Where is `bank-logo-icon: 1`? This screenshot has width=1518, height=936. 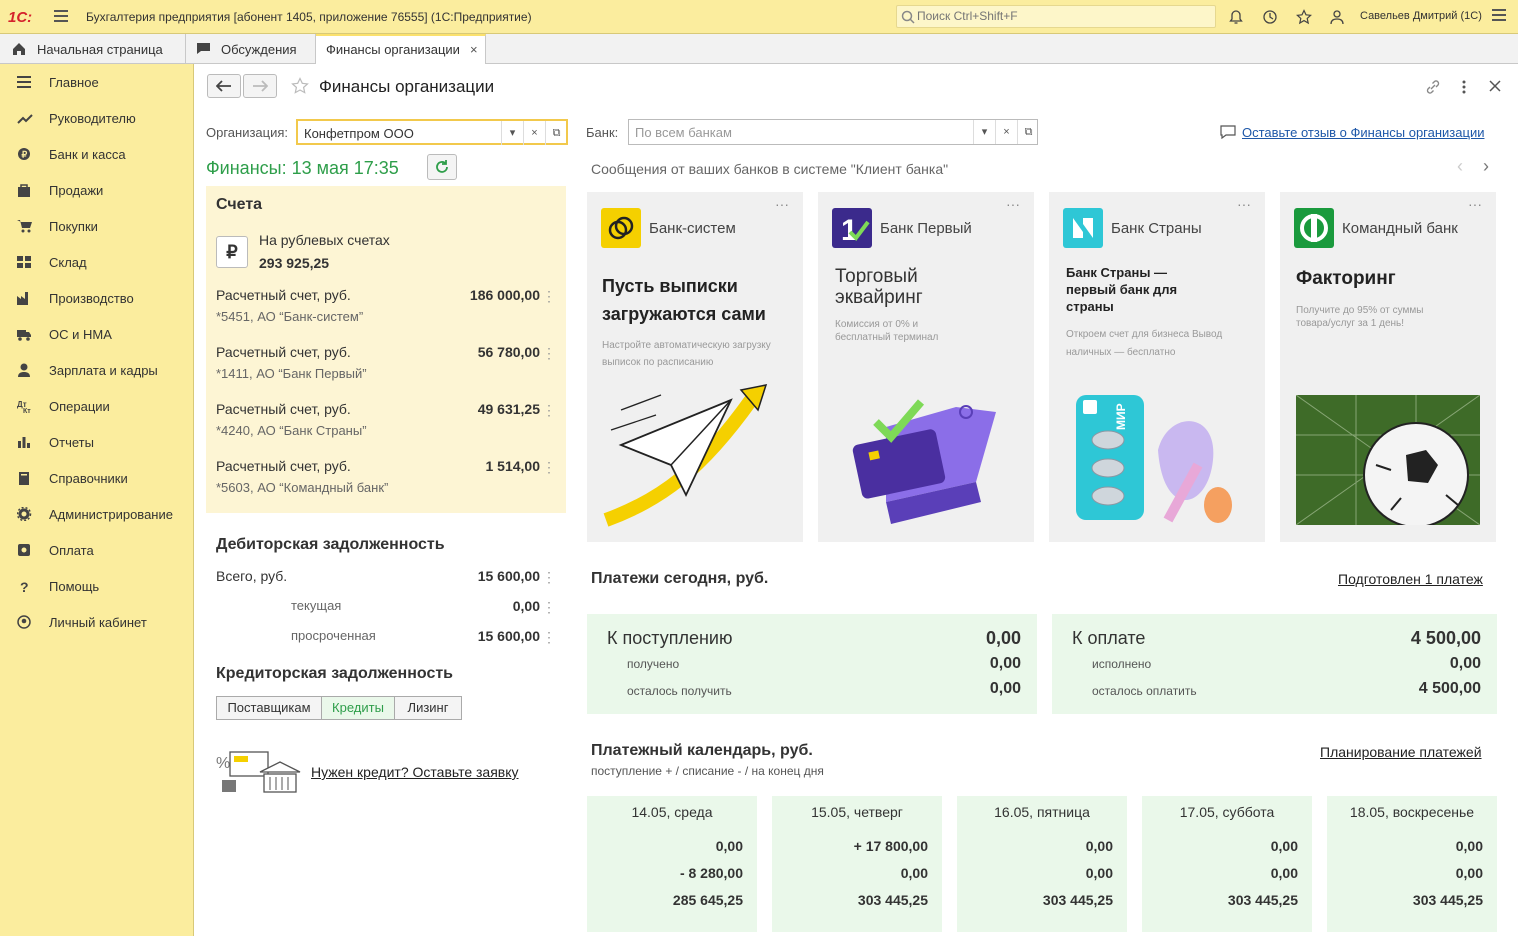
bank-logo-icon: 1 is located at coordinates (852, 228).